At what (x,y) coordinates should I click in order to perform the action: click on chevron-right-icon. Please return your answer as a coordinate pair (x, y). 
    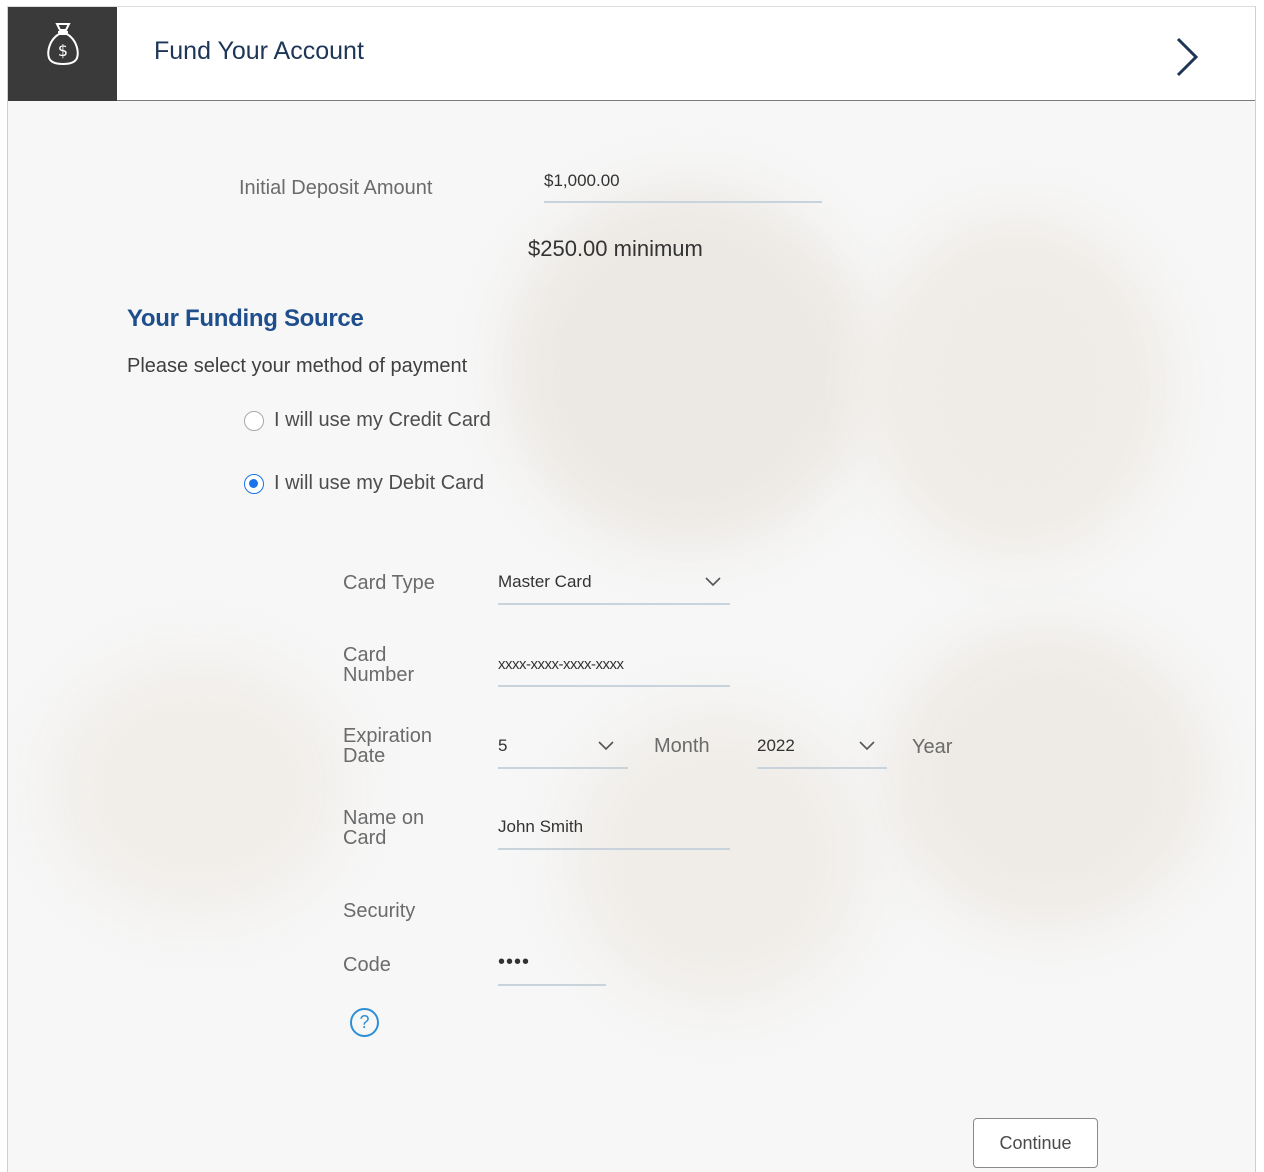
    Looking at the image, I should click on (1187, 57).